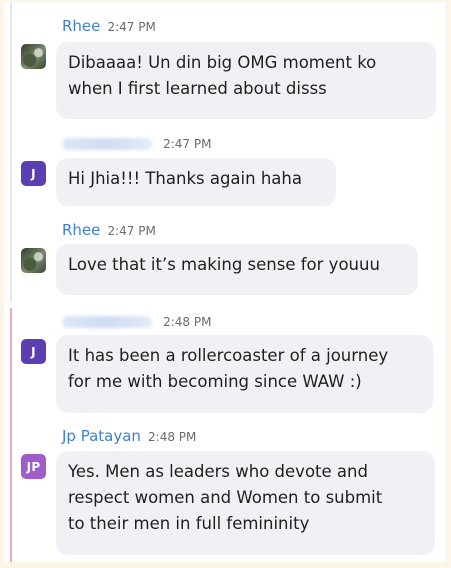  I want to click on thread-rail, so click(11, 152).